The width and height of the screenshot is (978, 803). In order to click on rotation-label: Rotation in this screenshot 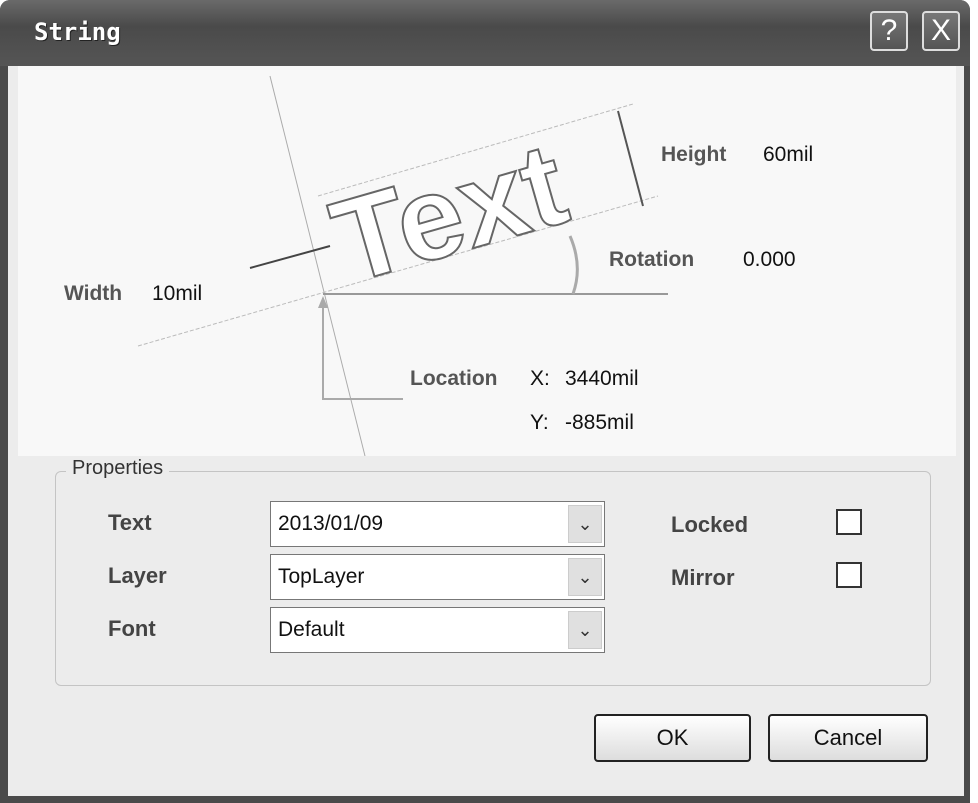, I will do `click(652, 259)`.